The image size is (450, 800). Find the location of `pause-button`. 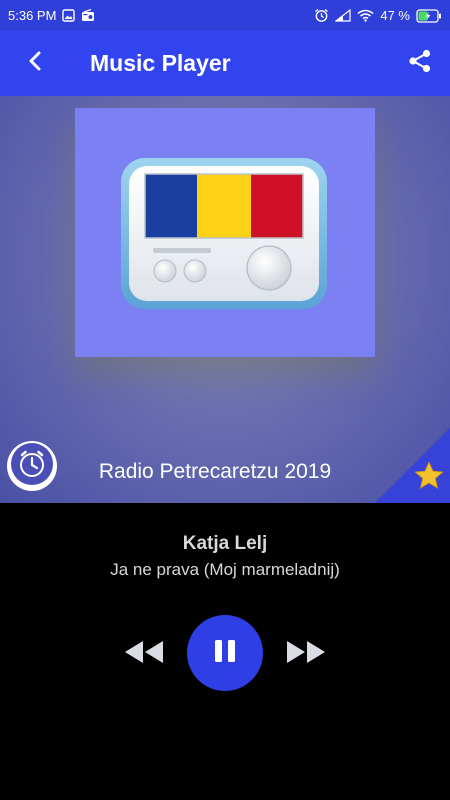

pause-button is located at coordinates (225, 653).